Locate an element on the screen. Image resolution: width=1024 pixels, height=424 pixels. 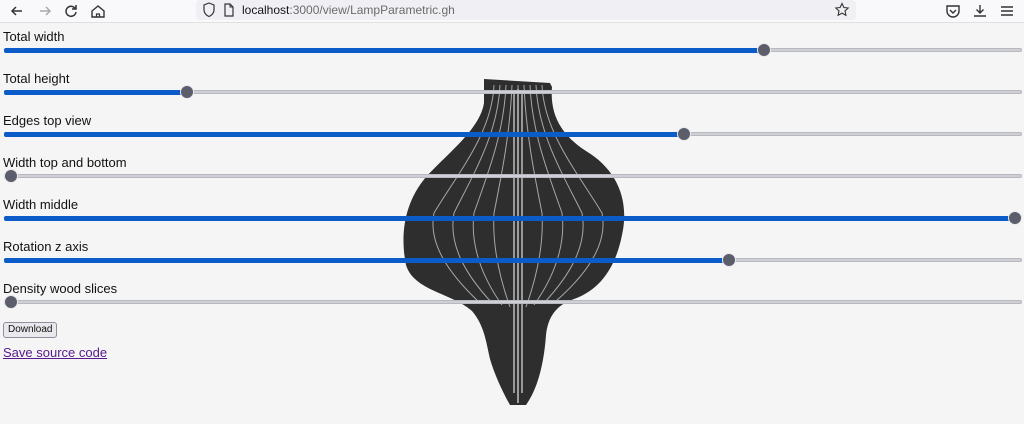
bookmark-star-icon is located at coordinates (842, 10).